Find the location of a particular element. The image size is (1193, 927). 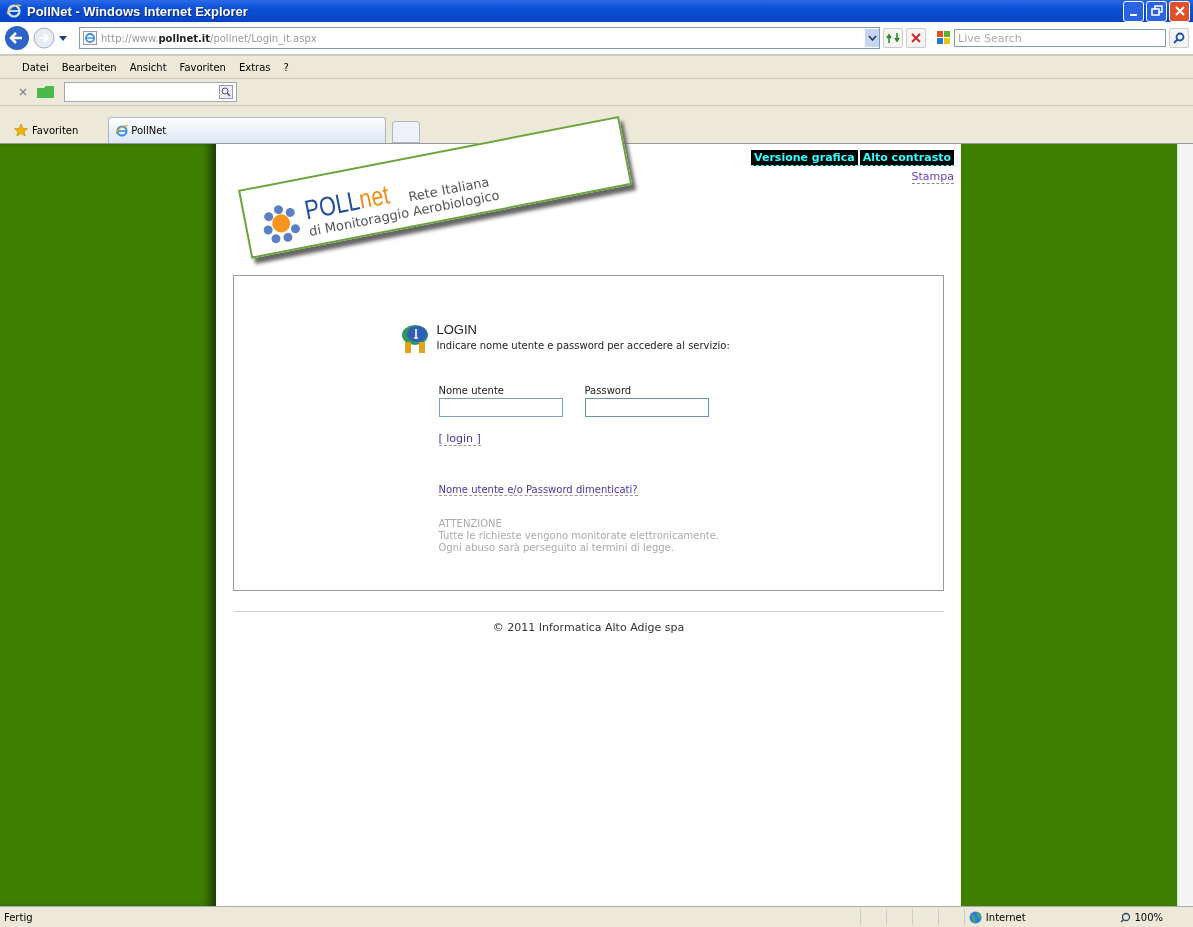

windows-flag-icon is located at coordinates (944, 38).